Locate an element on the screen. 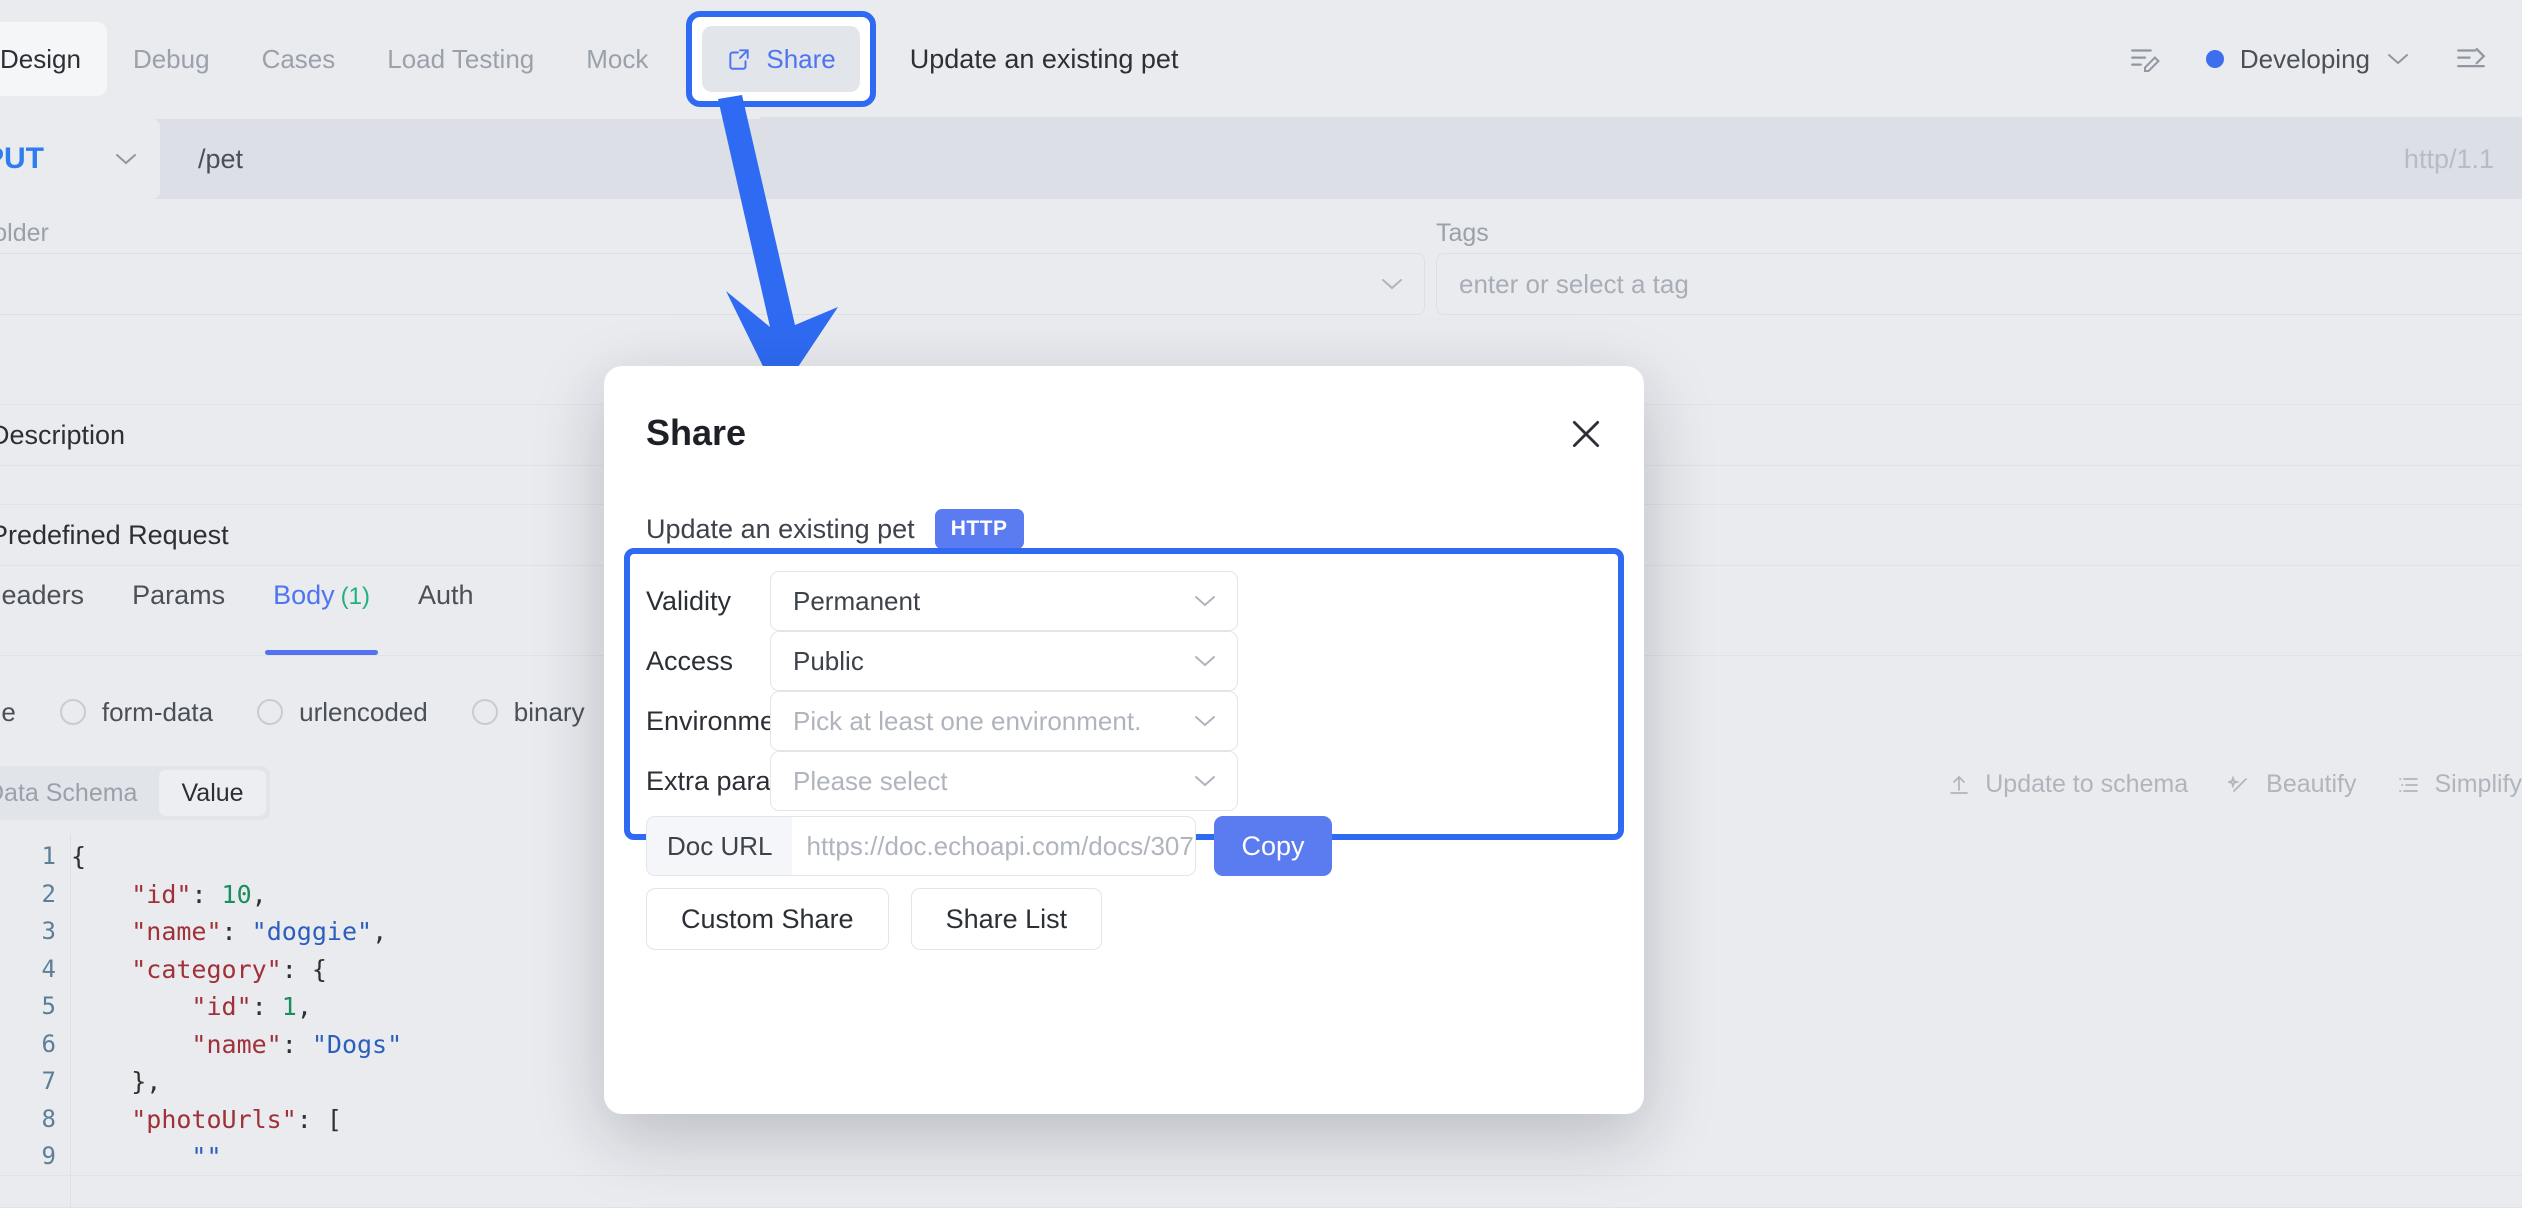 The width and height of the screenshot is (2522, 1208). editor-line-number: 3 is located at coordinates (48, 931).